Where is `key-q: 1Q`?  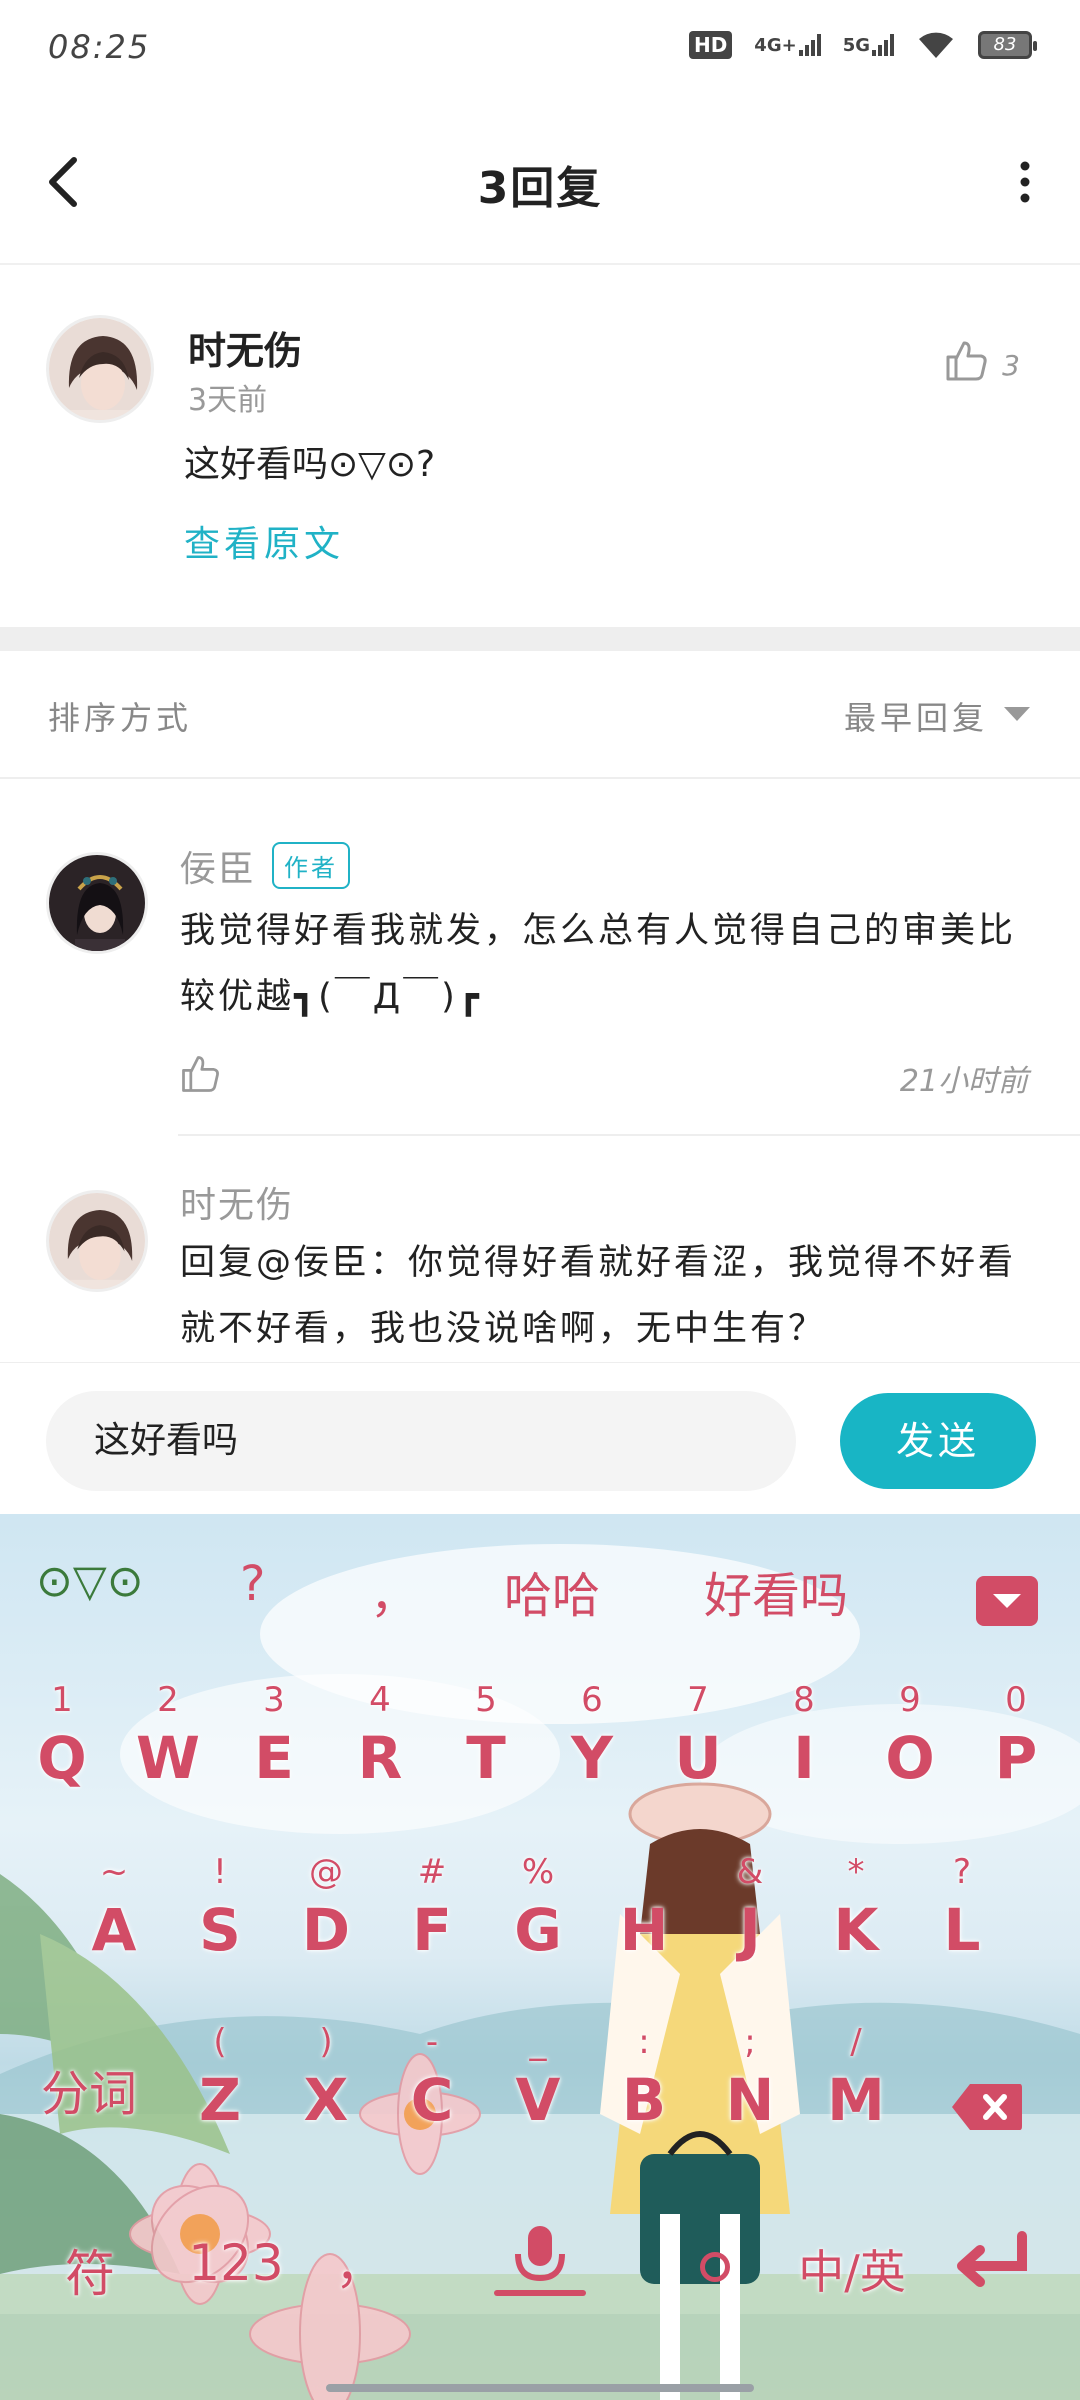
key-q: 1Q is located at coordinates (62, 1732).